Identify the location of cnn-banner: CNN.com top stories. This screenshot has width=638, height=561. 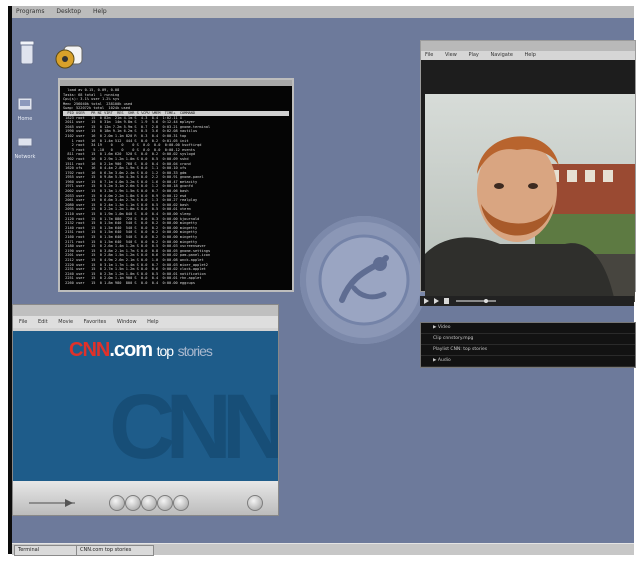
(141, 350).